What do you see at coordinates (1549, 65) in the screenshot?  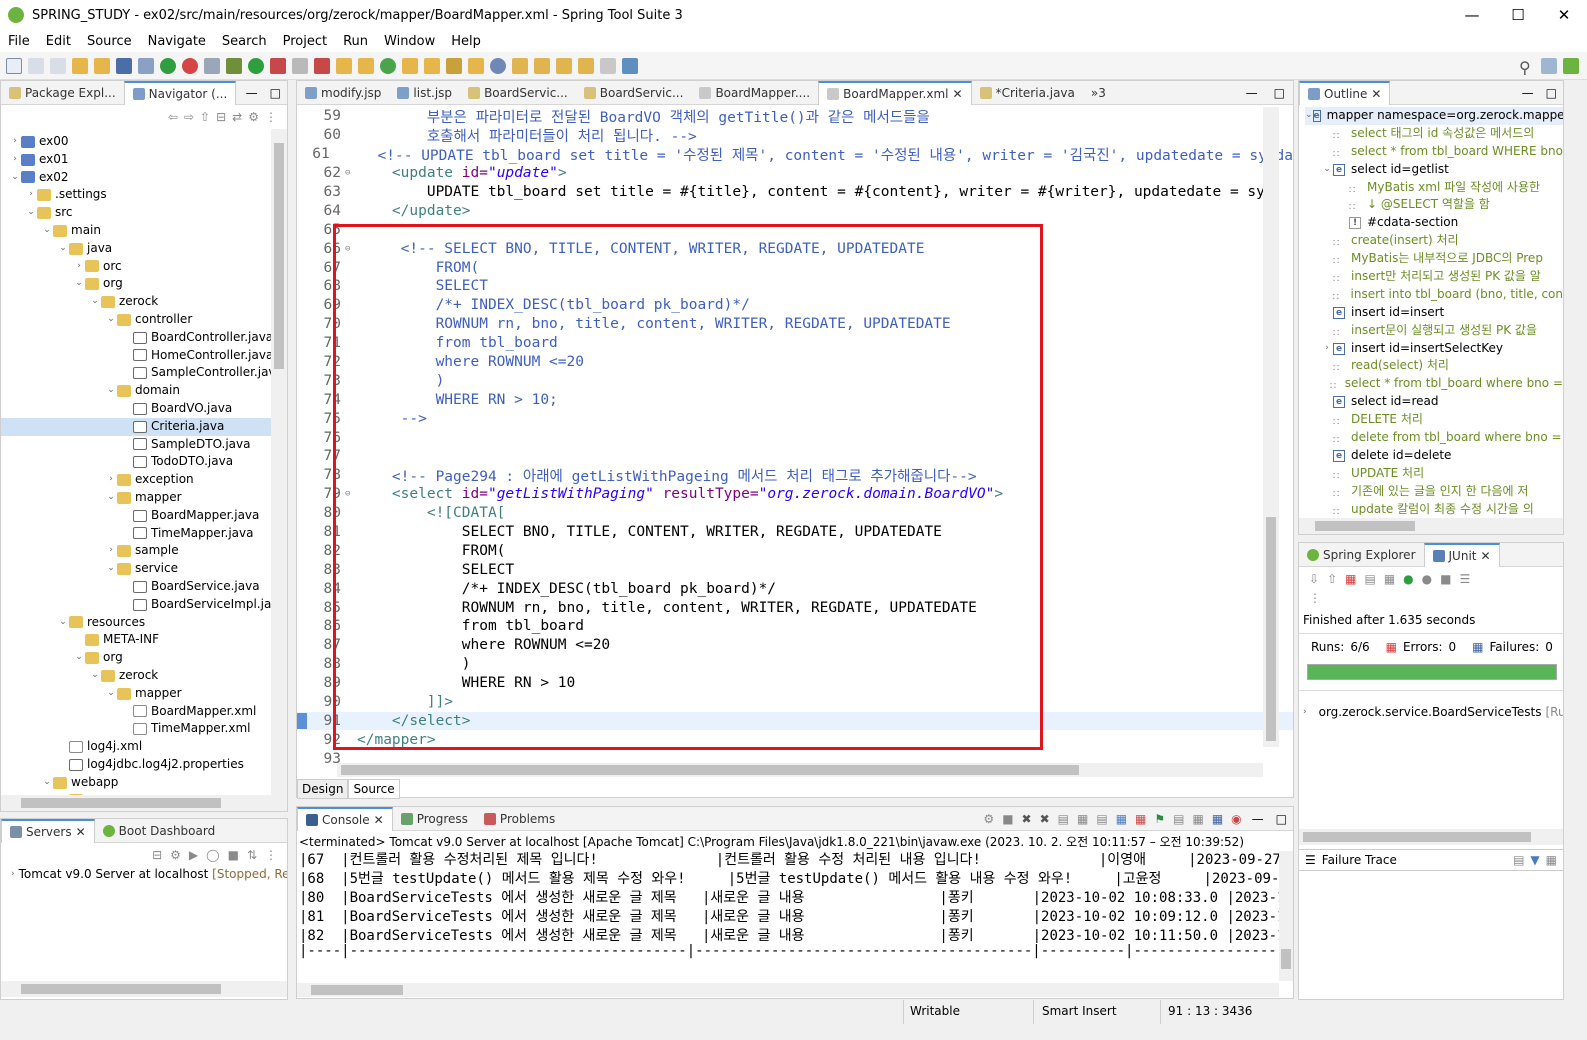 I see `open-perspective-icon` at bounding box center [1549, 65].